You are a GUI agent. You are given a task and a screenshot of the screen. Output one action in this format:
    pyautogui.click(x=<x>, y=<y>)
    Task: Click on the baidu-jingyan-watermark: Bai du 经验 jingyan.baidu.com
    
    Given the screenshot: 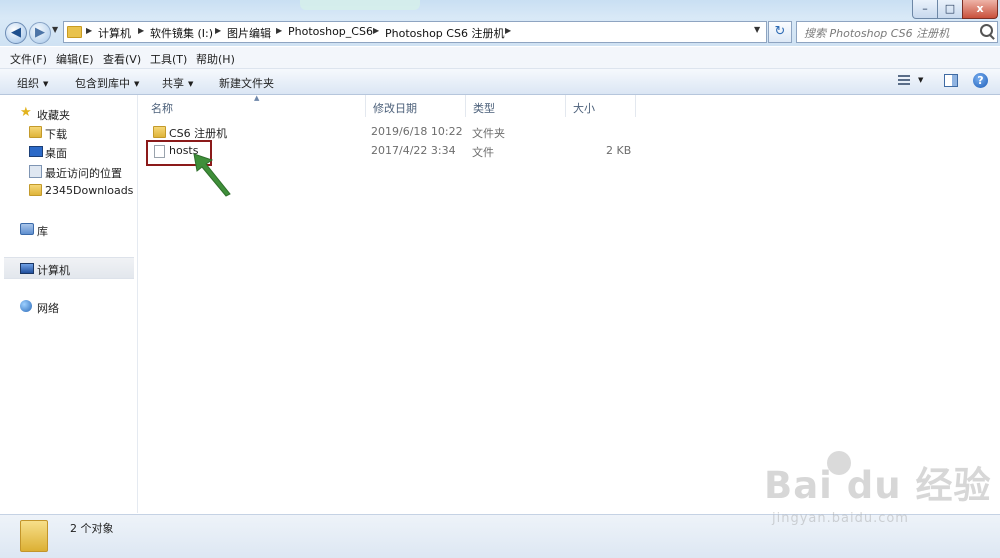 What is the action you would take?
    pyautogui.click(x=878, y=488)
    